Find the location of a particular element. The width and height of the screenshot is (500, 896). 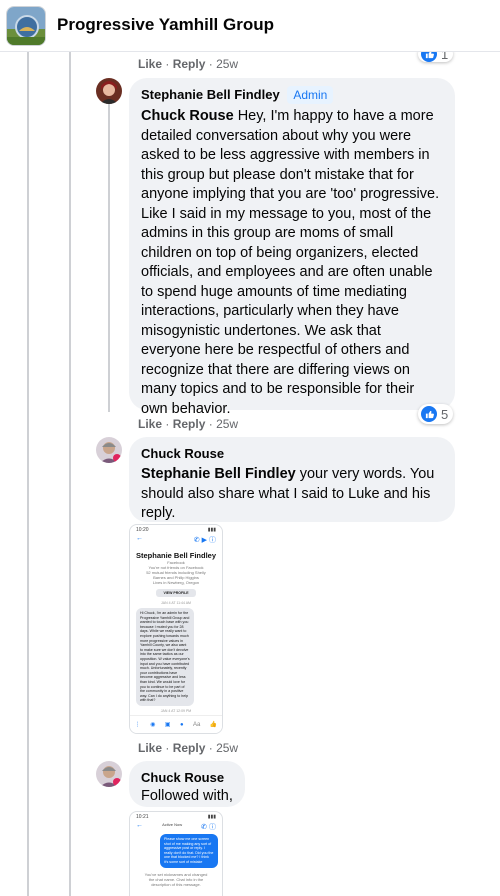

reaction-count: 5 is located at coordinates (445, 414).